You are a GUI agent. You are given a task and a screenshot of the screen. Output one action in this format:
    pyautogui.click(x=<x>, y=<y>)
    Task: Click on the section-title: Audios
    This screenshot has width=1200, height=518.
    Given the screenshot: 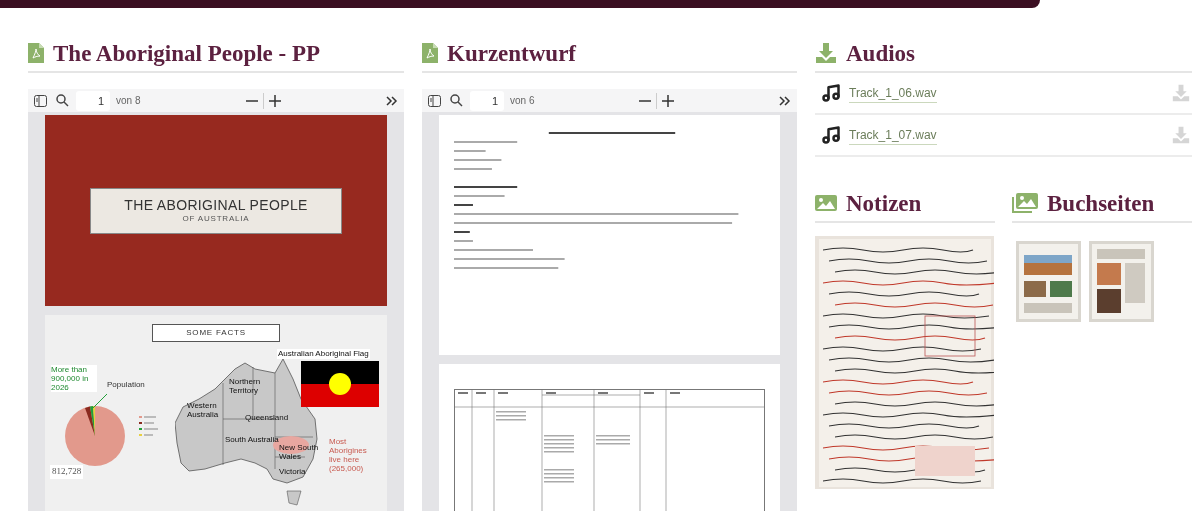 What is the action you would take?
    pyautogui.click(x=881, y=53)
    